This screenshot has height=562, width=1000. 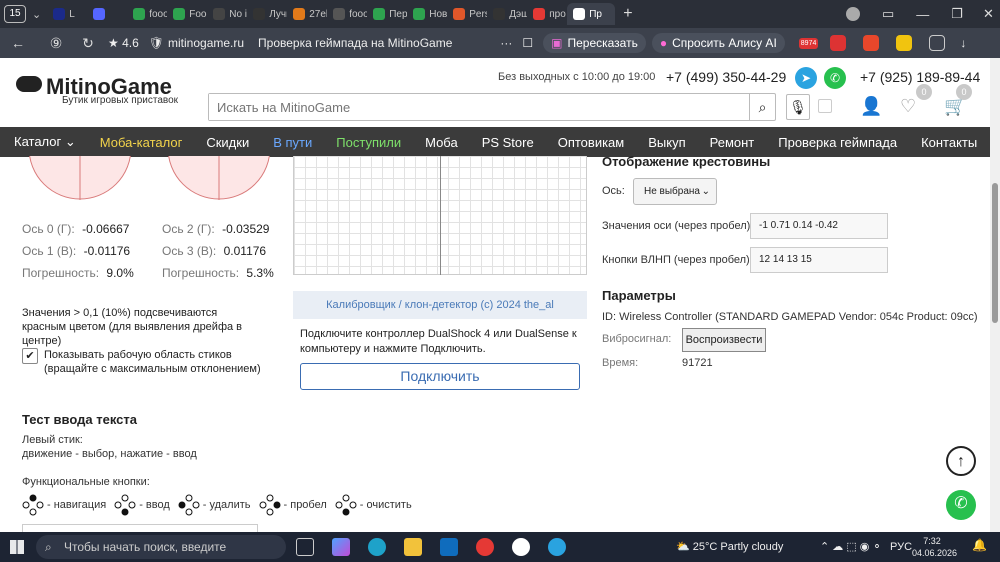 What do you see at coordinates (963, 43) in the screenshot?
I see `download-icon: ↓` at bounding box center [963, 43].